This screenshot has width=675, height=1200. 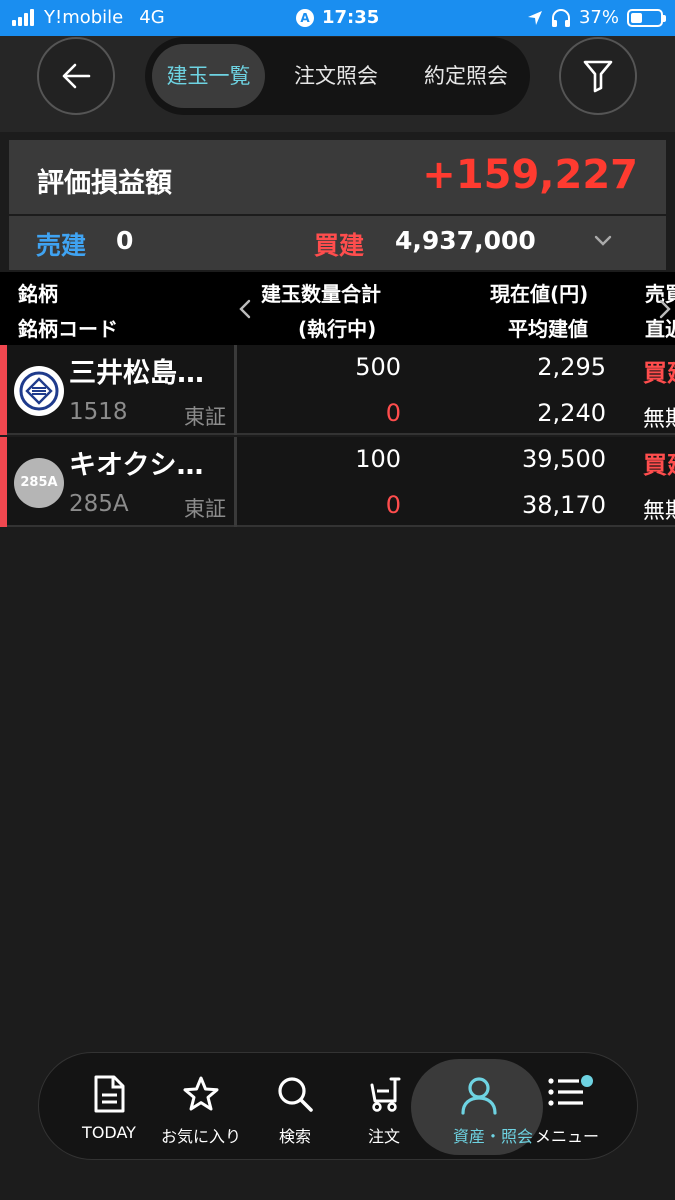 What do you see at coordinates (534, 17) in the screenshot?
I see `location-arrow-icon` at bounding box center [534, 17].